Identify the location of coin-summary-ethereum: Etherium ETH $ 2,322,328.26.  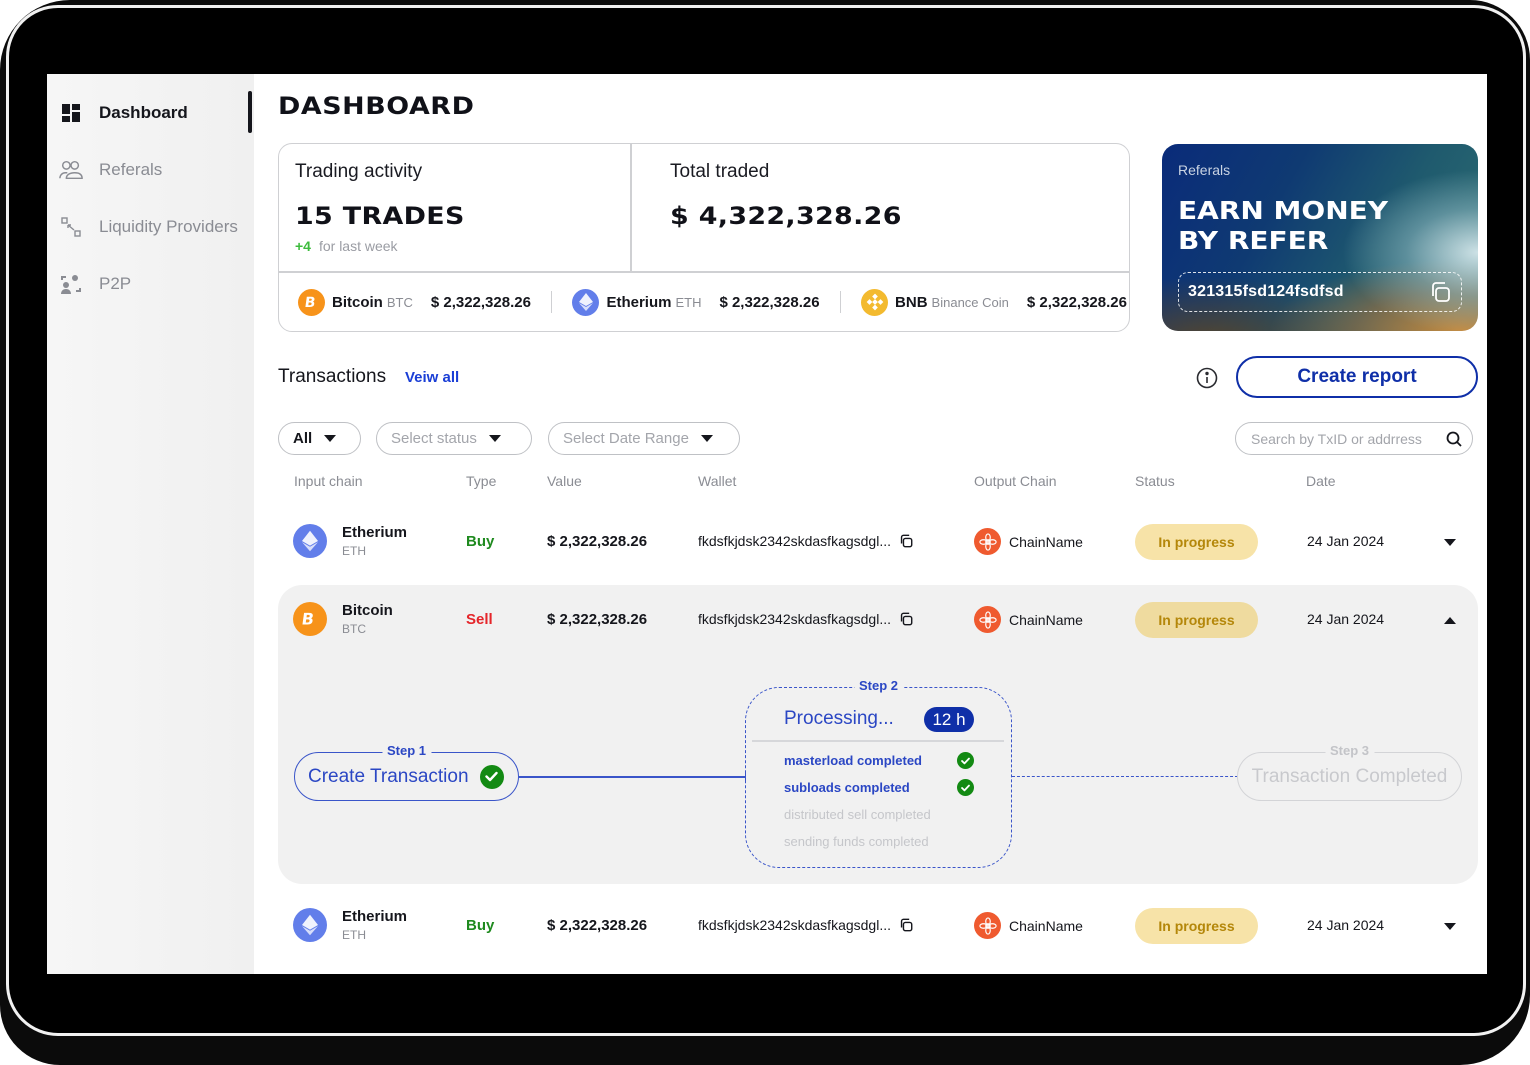
(696, 302).